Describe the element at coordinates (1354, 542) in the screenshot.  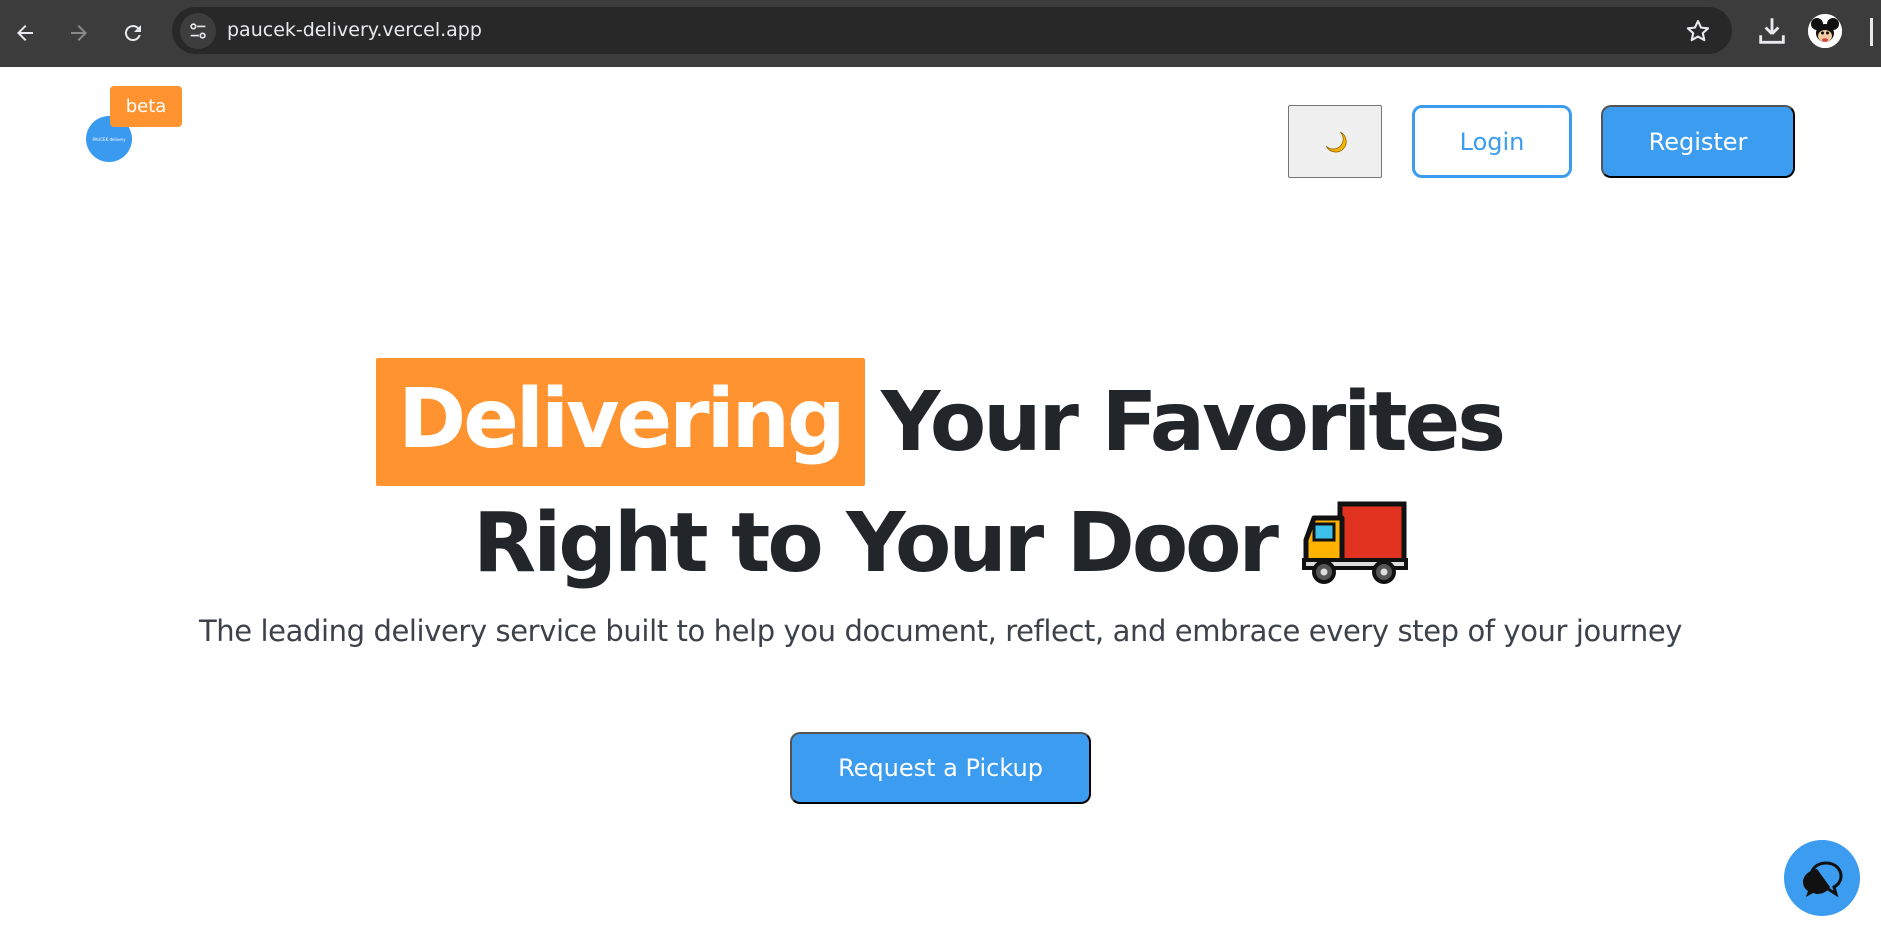
I see `delivery-truck-icon` at that location.